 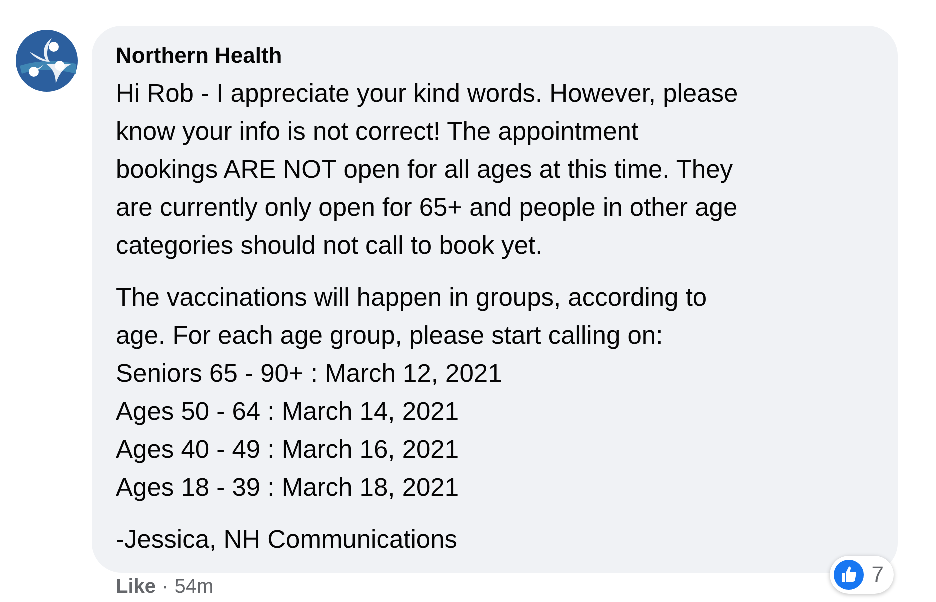 What do you see at coordinates (287, 540) in the screenshot?
I see `comment-text: -Jessica, NH Communications` at bounding box center [287, 540].